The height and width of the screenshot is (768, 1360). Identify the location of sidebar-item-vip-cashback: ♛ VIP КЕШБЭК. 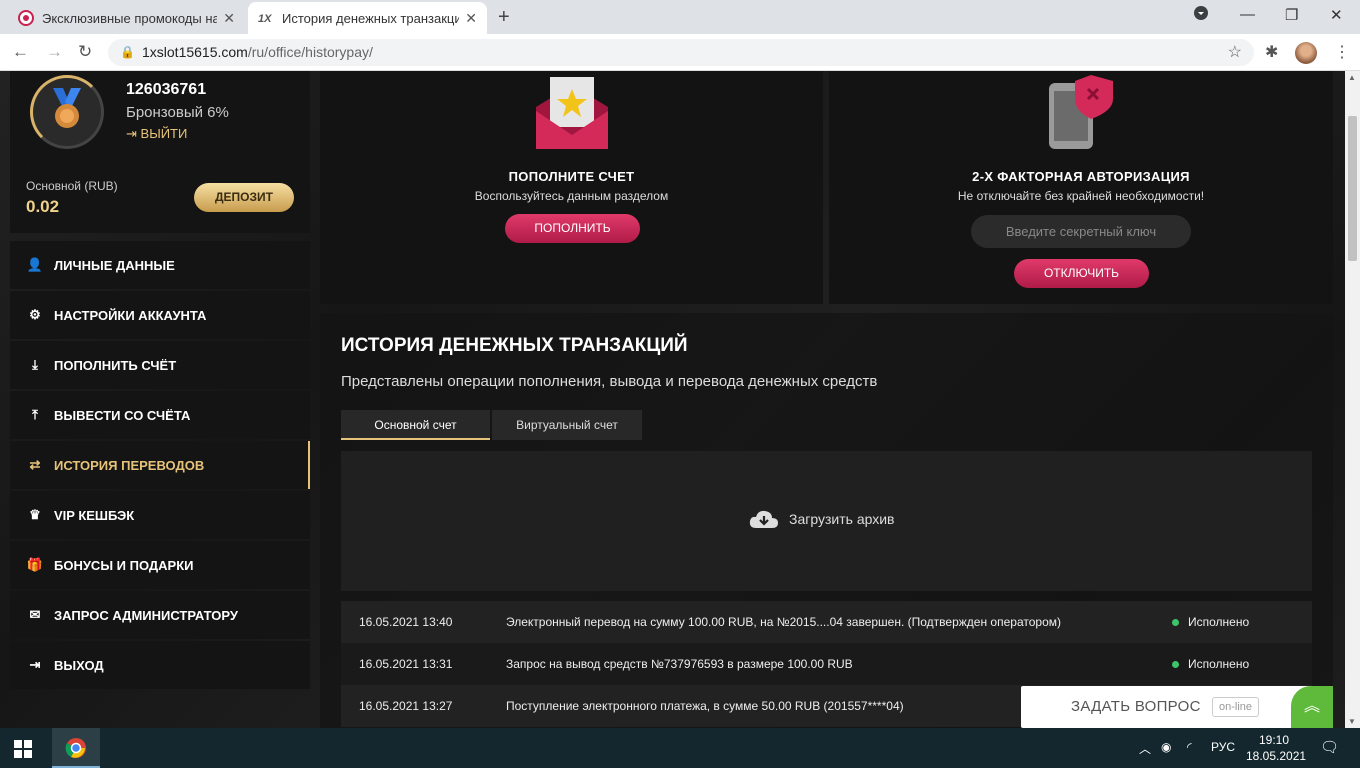
(160, 515).